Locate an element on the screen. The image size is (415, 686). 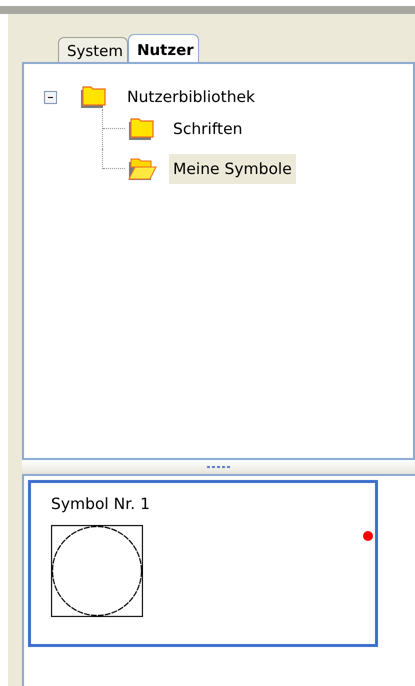
symbol-title: Symbol Nr. 1 is located at coordinates (100, 504).